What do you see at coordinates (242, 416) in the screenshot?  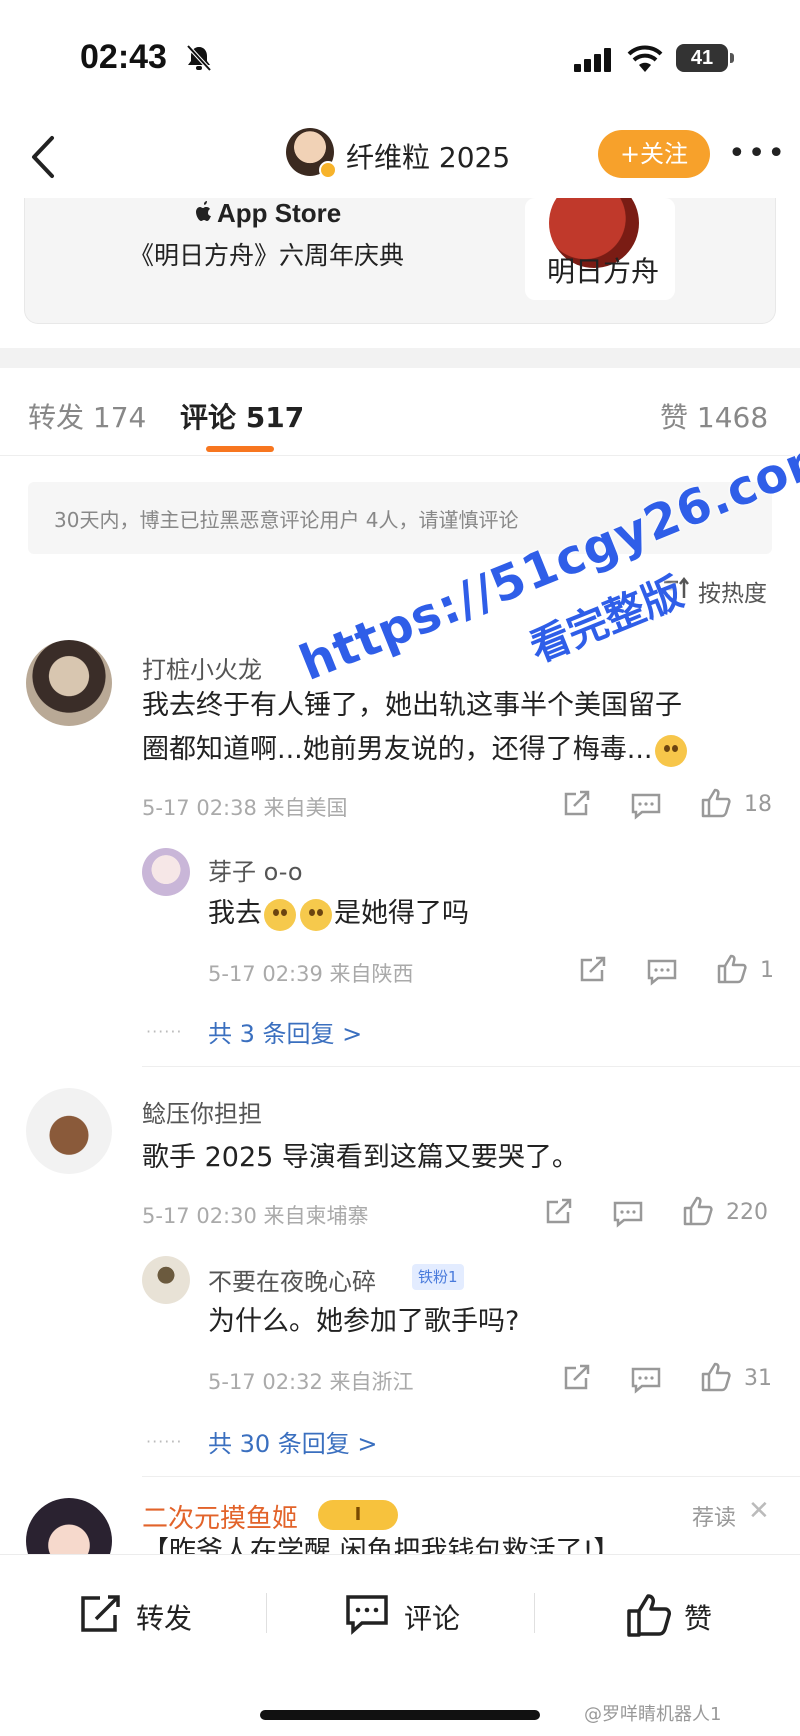 I see `tab-comment: 评论 517` at bounding box center [242, 416].